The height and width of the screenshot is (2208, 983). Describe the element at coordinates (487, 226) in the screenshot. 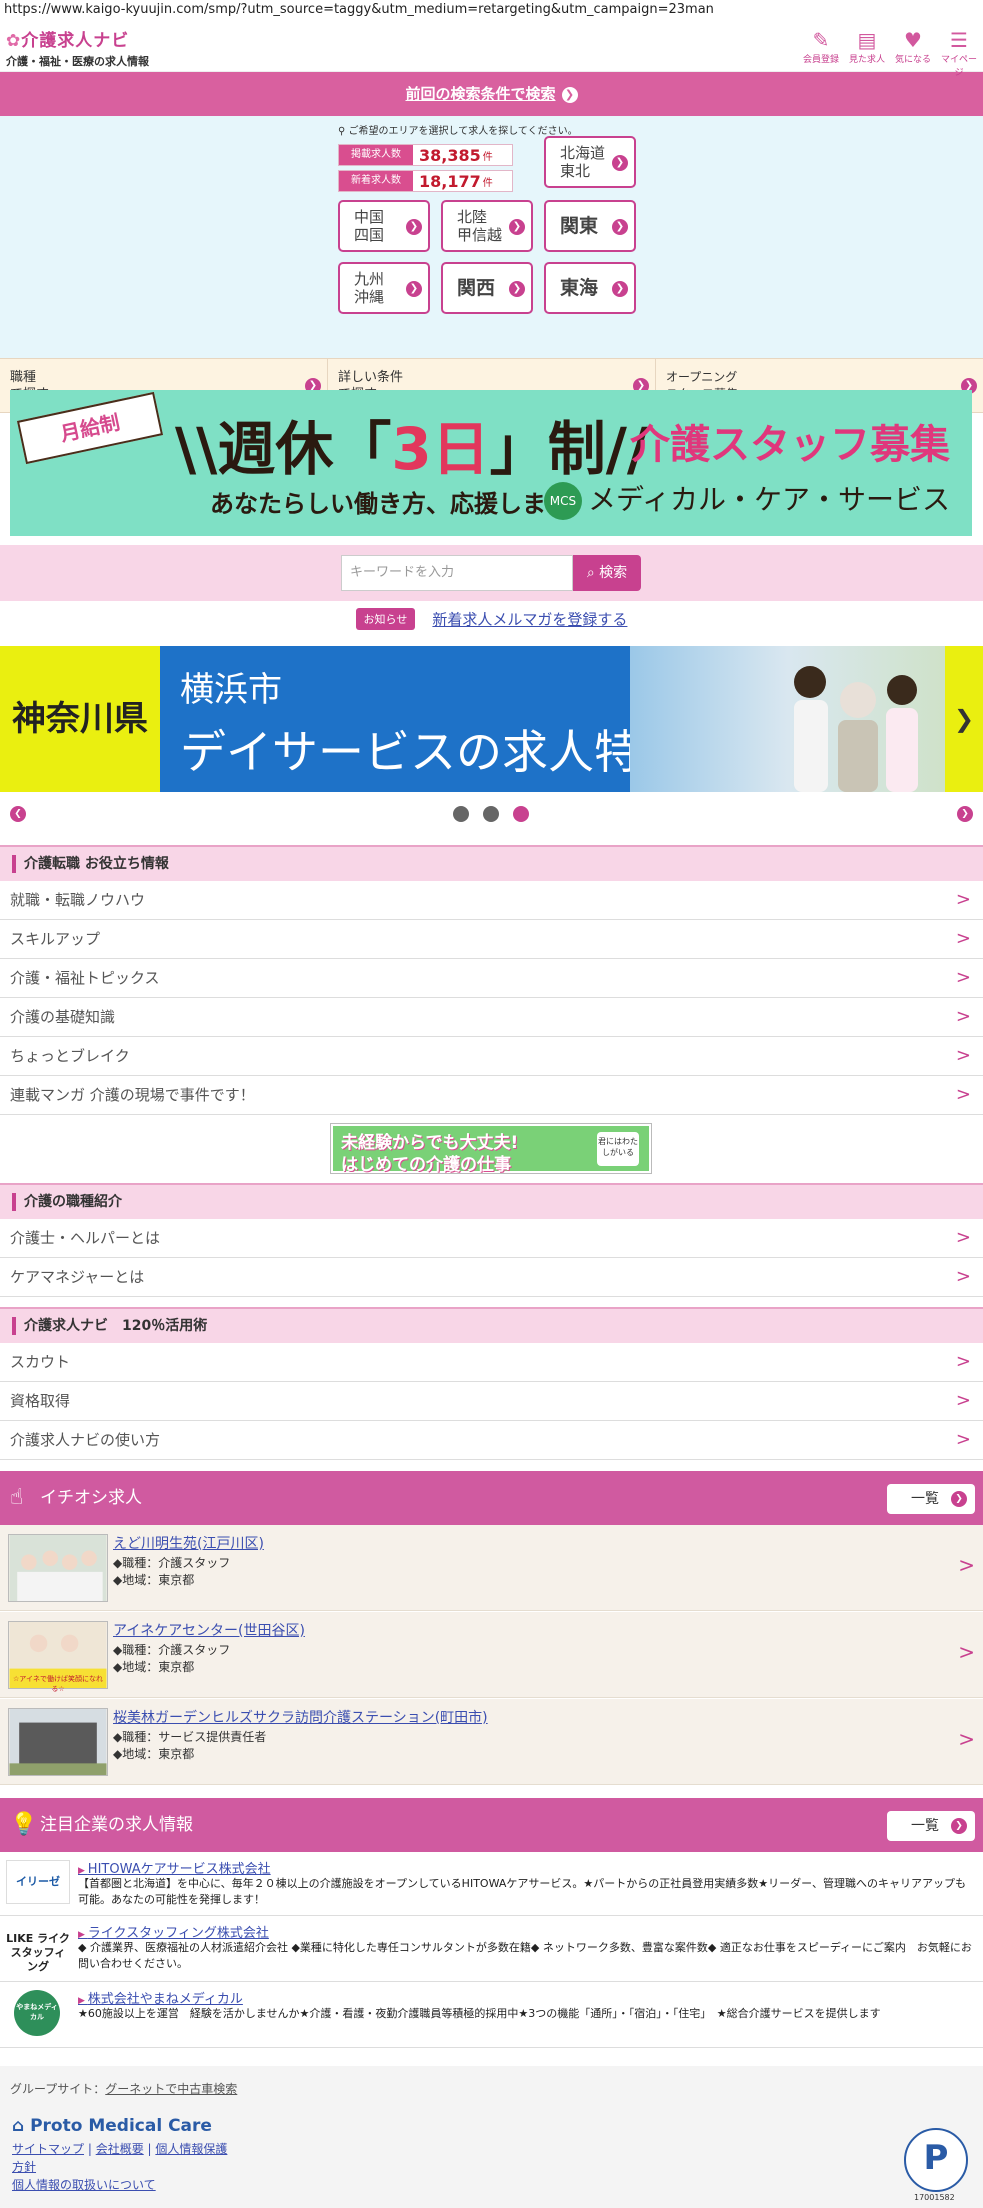

I see `region-hokuriku-koshinetsu: 北陸 甲信越 ❯` at that location.